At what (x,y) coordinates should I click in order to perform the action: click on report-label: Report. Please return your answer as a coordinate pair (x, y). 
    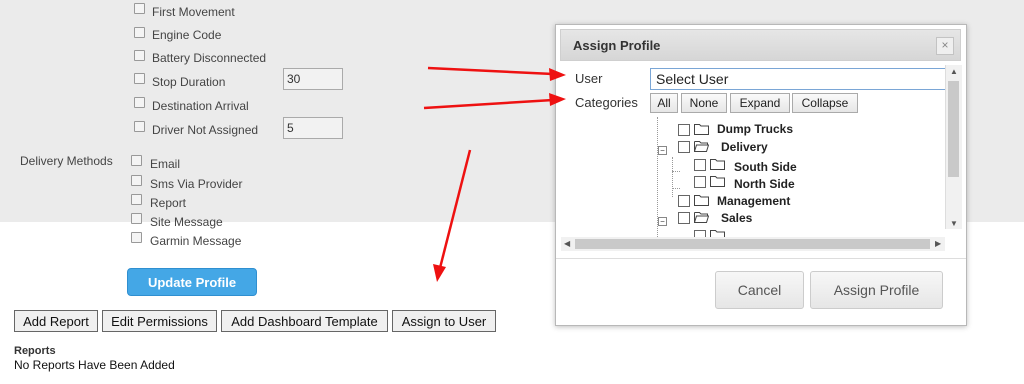
    Looking at the image, I should click on (168, 203).